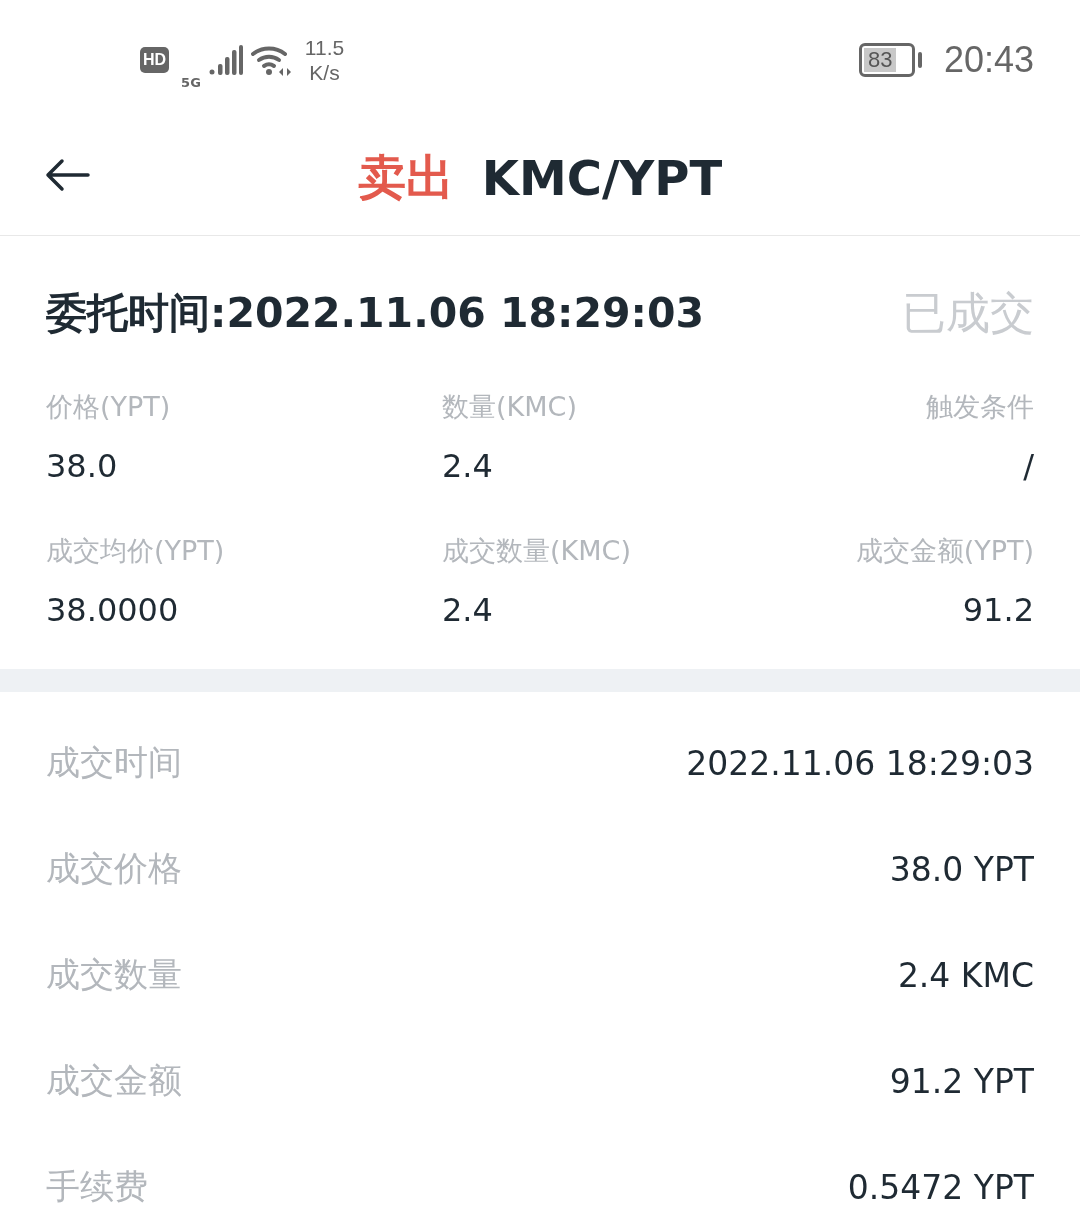  I want to click on hd-badge: HD, so click(155, 60).